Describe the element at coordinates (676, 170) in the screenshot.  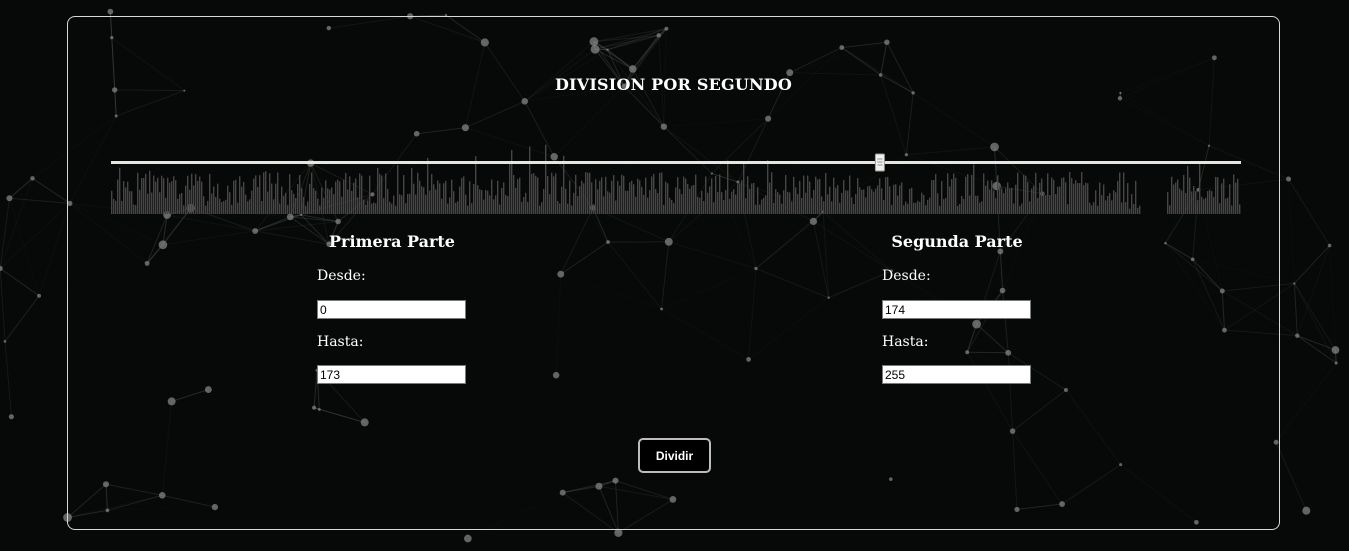
I see `audio-waveform` at that location.